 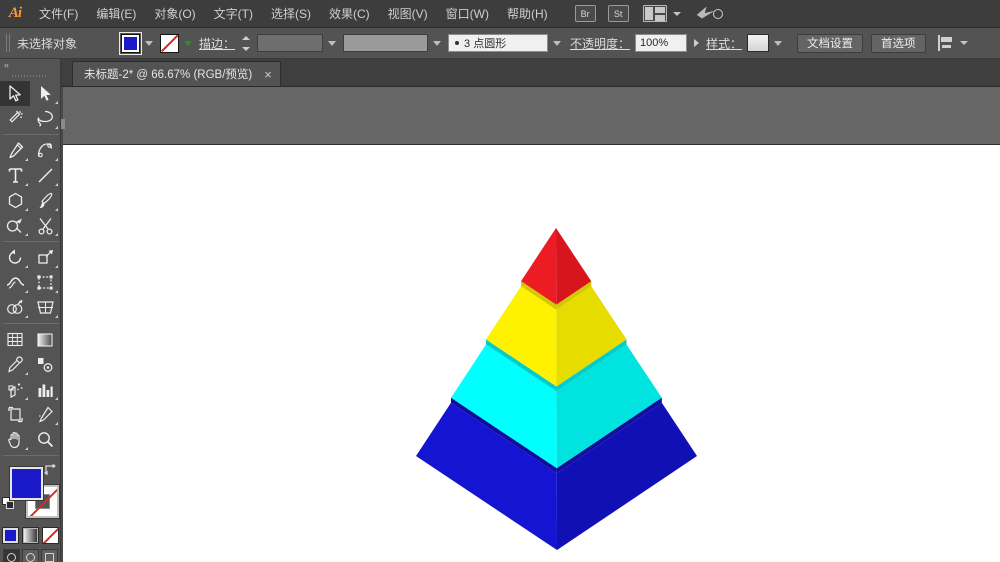 What do you see at coordinates (15, 307) in the screenshot?
I see `shape-builder-tool` at bounding box center [15, 307].